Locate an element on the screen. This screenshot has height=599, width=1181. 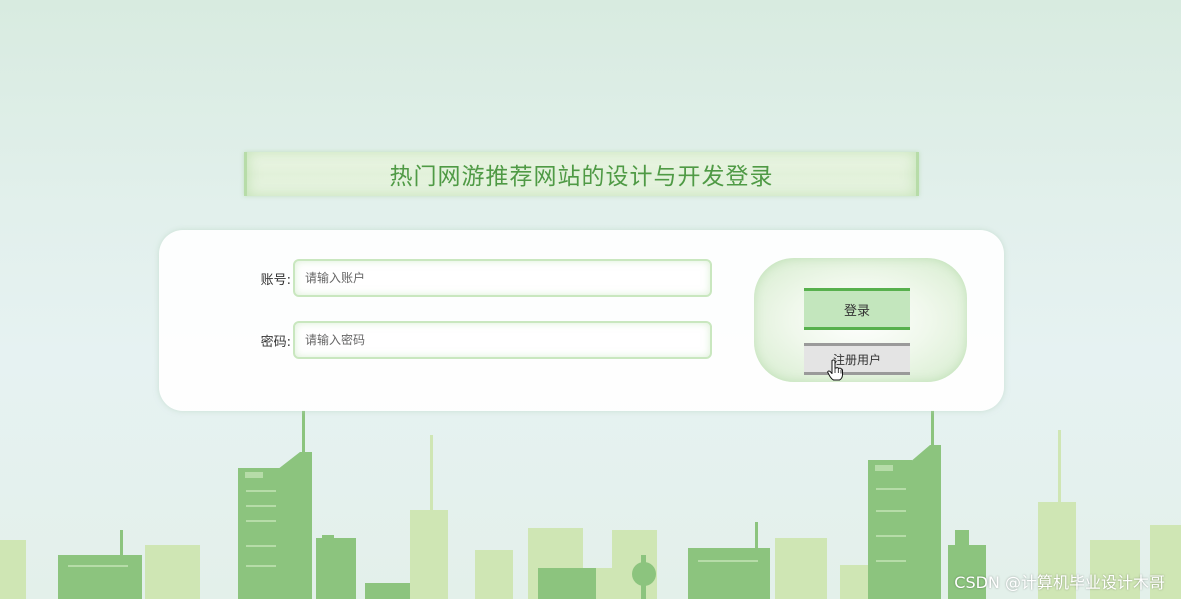
title-banner: 热门网游推荐网站的设计与开发登录 is located at coordinates (581, 174).